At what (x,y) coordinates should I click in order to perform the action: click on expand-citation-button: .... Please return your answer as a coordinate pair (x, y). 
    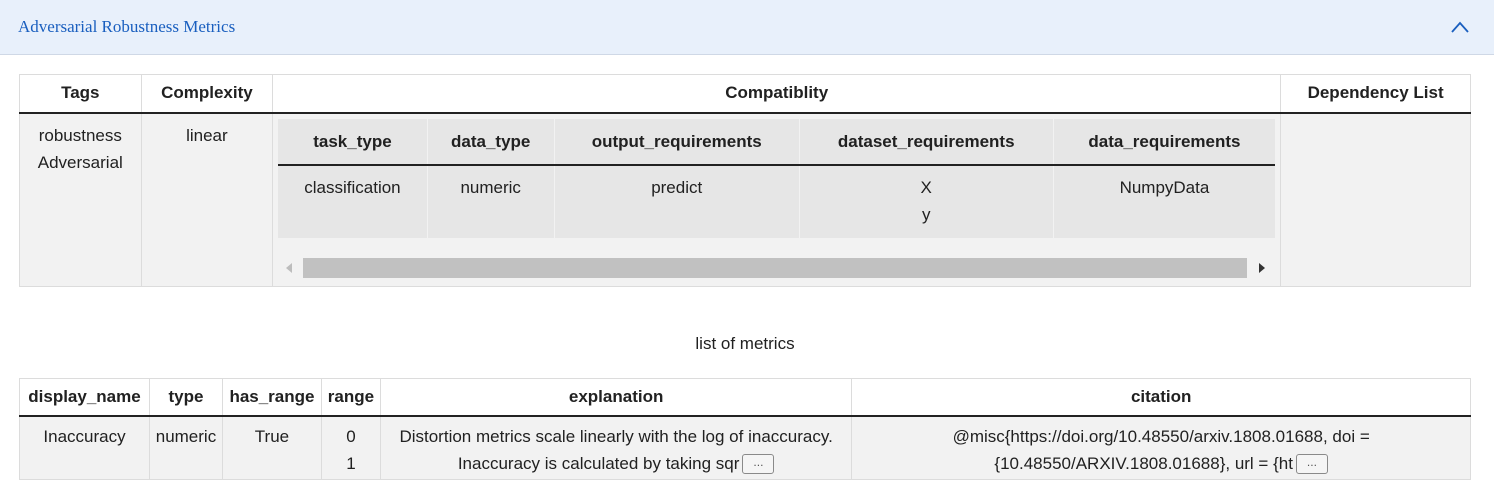
    Looking at the image, I should click on (1311, 464).